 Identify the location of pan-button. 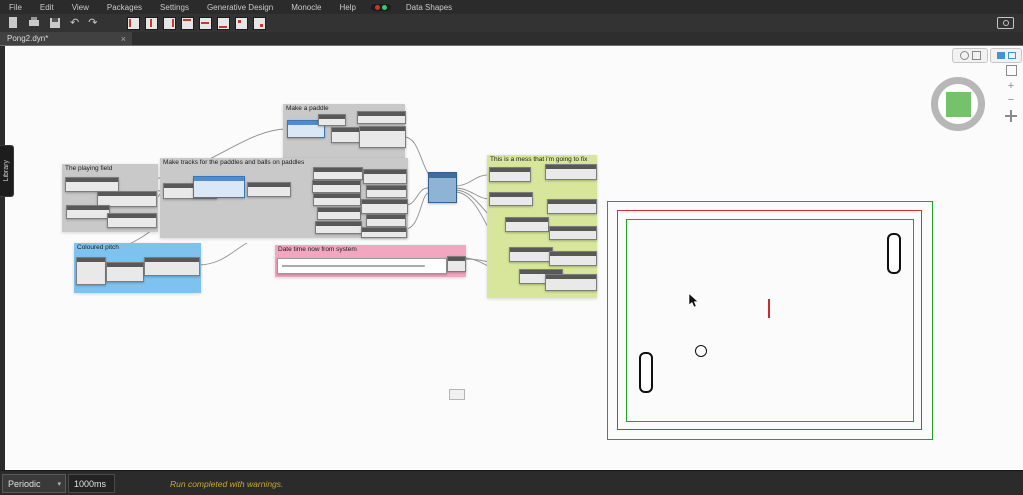
(1011, 116).